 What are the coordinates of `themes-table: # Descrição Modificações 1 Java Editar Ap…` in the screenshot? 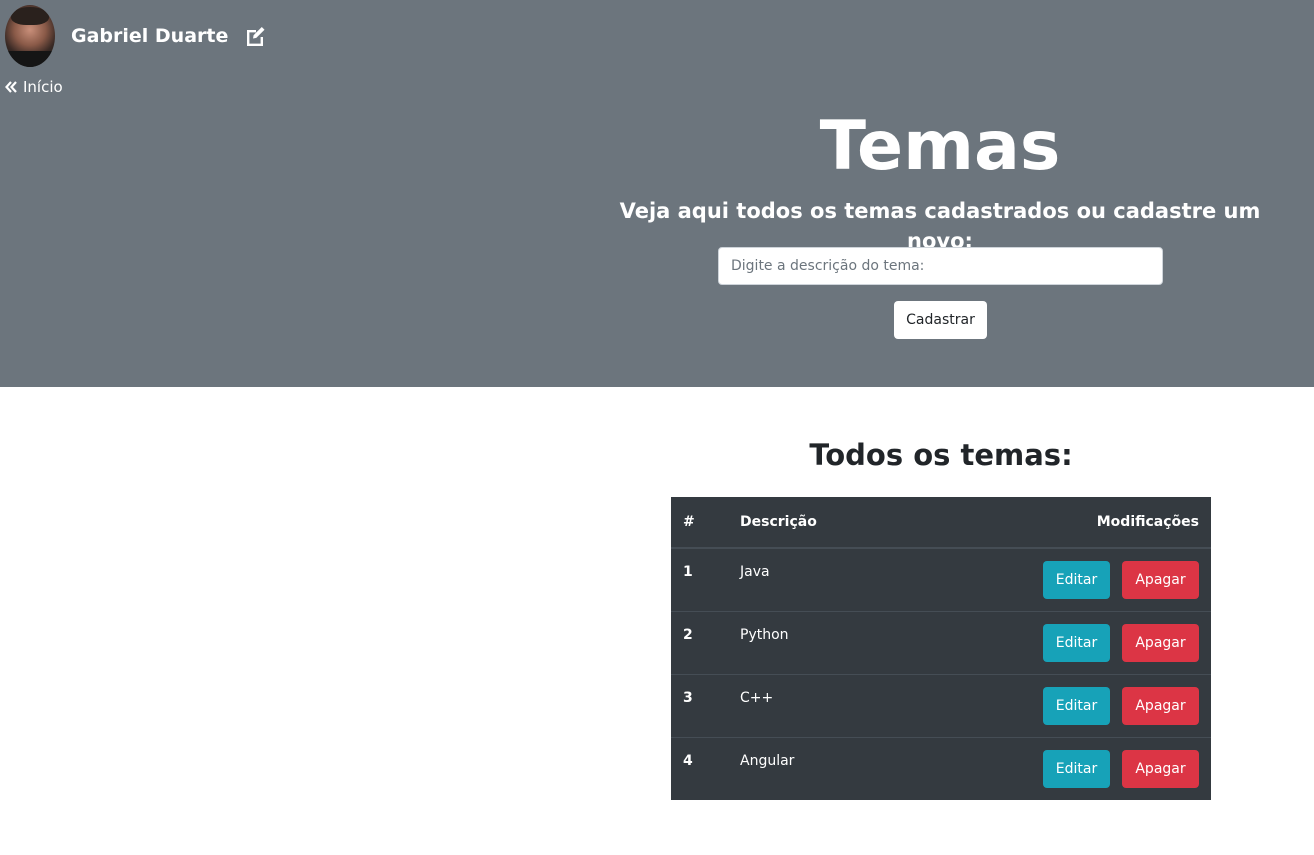 It's located at (941, 648).